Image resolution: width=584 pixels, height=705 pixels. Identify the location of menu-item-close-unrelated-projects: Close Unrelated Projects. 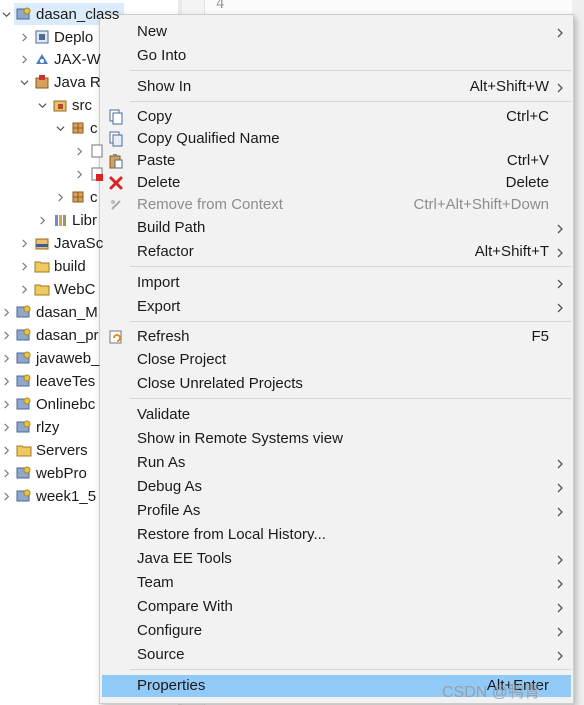
(336, 384).